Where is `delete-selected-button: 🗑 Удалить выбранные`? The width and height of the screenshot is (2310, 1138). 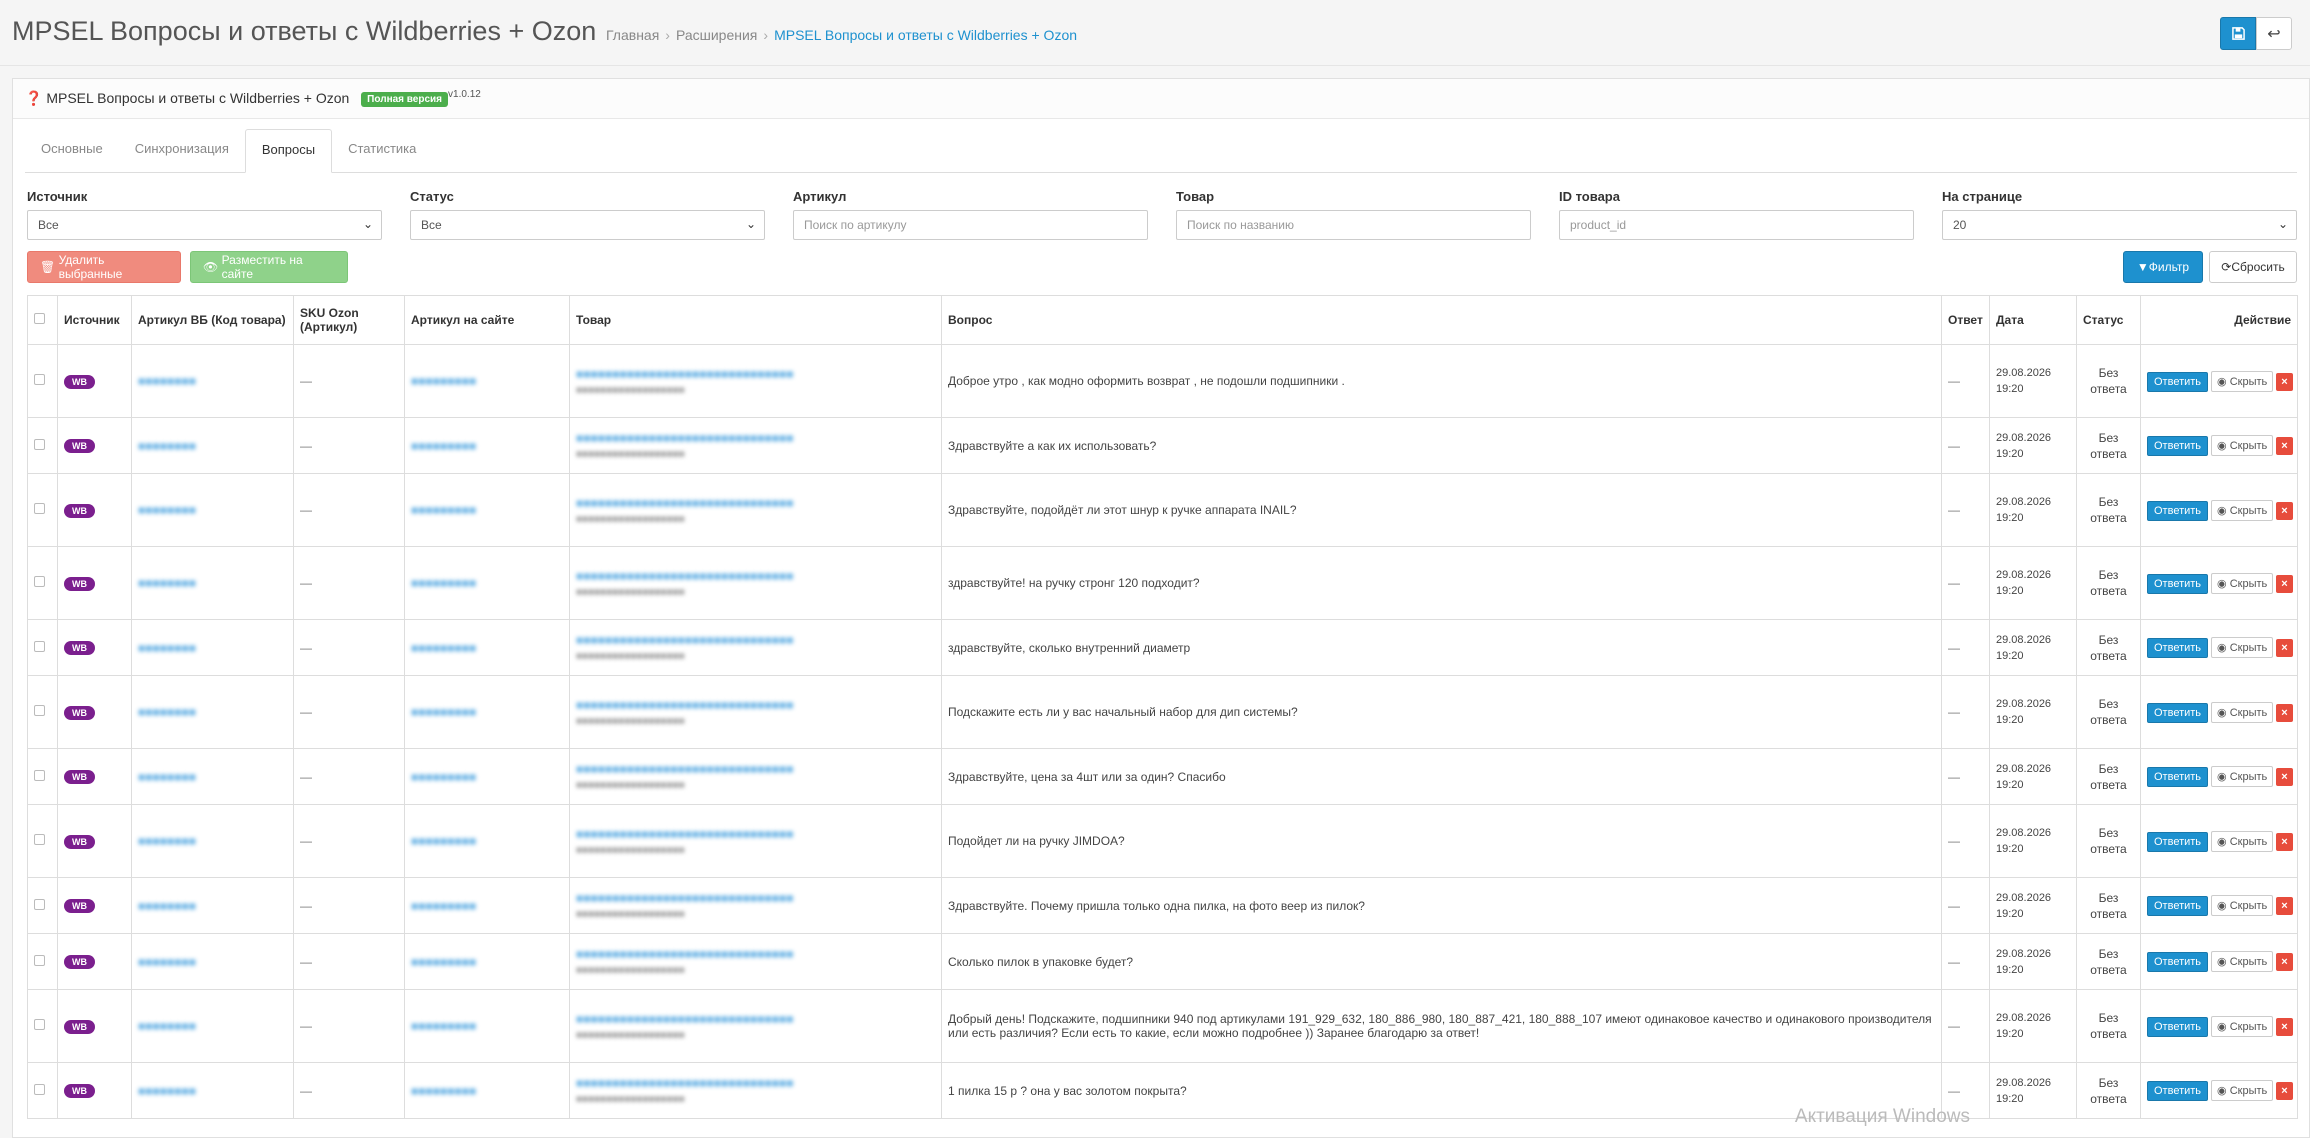 delete-selected-button: 🗑 Удалить выбранные is located at coordinates (104, 267).